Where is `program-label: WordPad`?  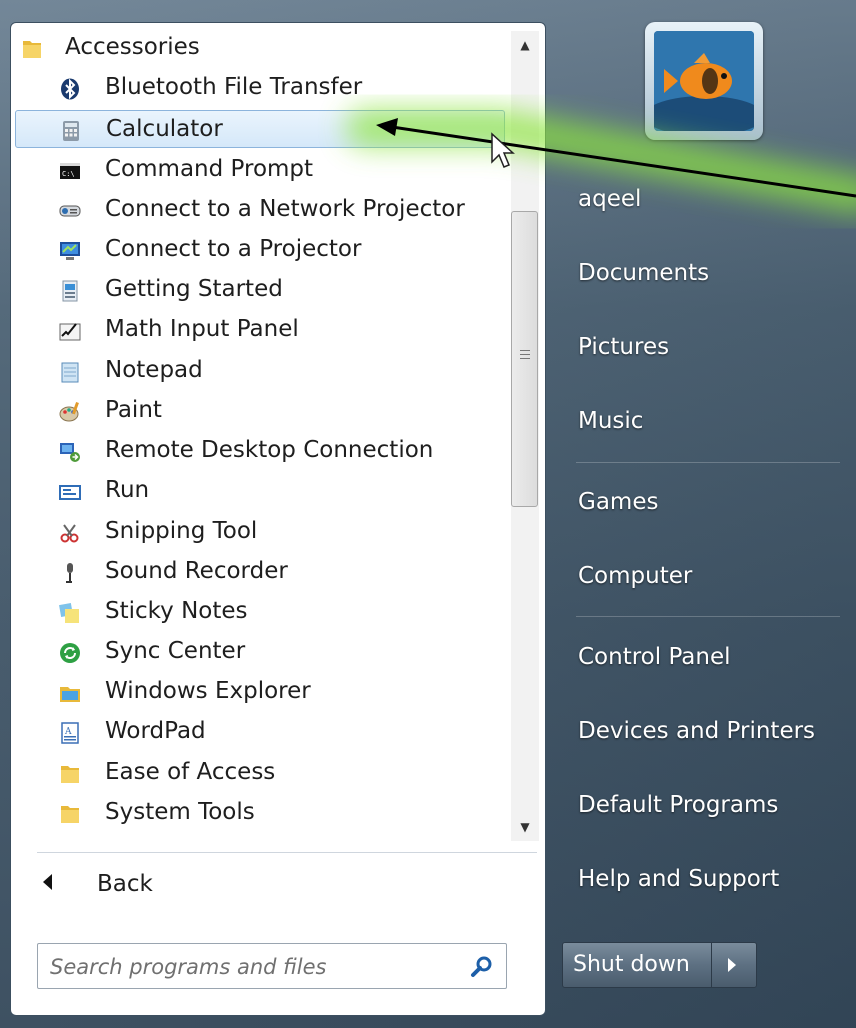
program-label: WordPad is located at coordinates (155, 731).